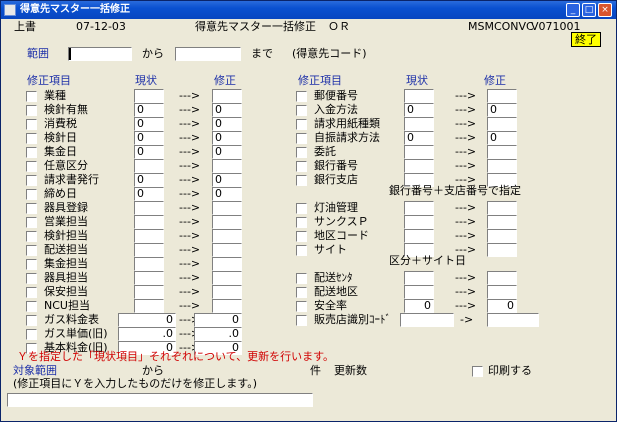 The height and width of the screenshot is (422, 617). Describe the element at coordinates (31, 264) in the screenshot. I see `row-left-12-select-checkbox` at that location.